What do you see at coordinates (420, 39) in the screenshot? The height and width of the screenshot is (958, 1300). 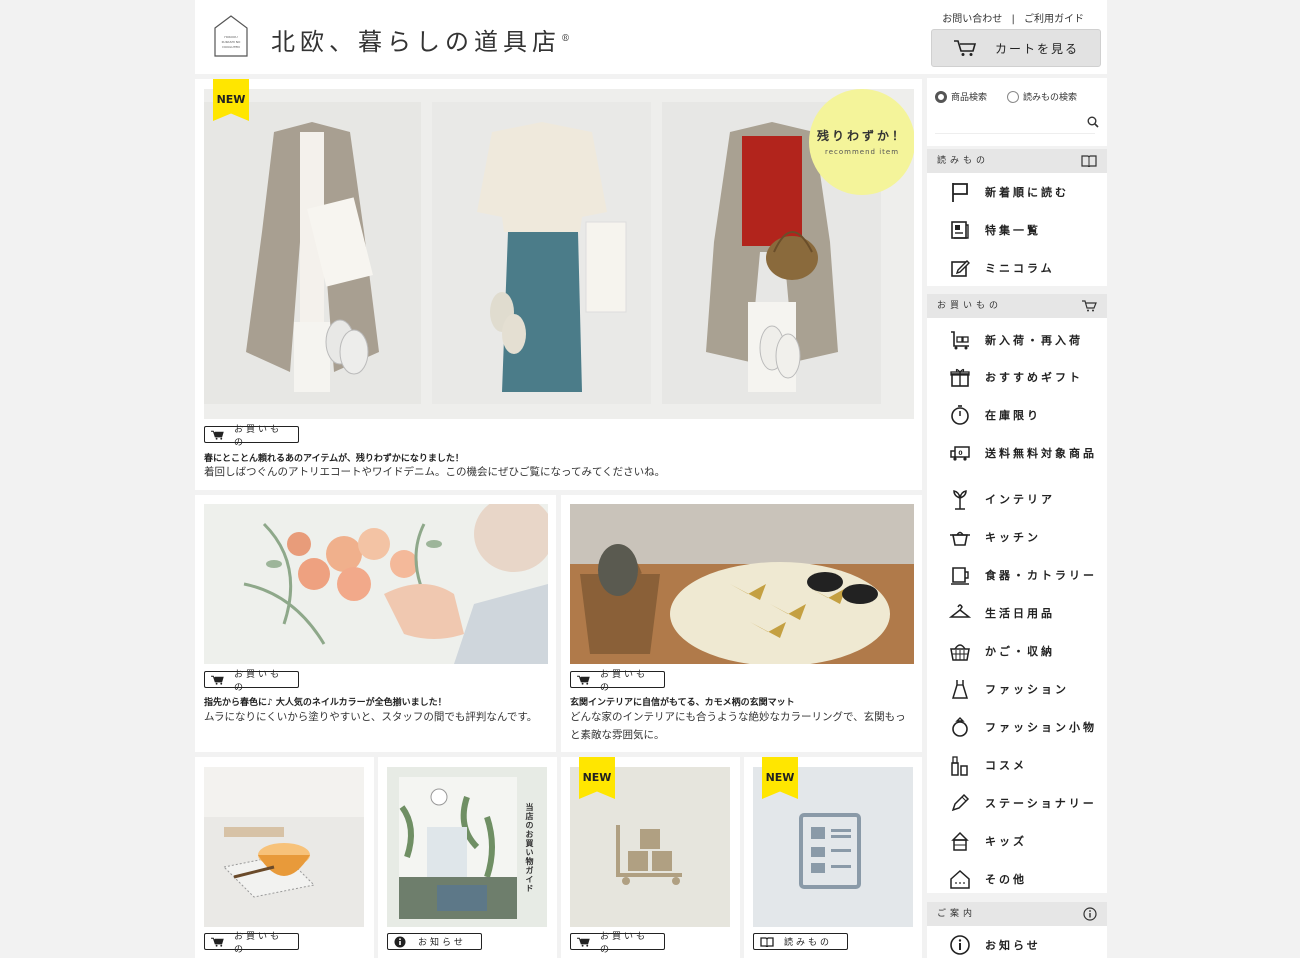 I see `site-title: 北欧、暮らしの道具店®` at bounding box center [420, 39].